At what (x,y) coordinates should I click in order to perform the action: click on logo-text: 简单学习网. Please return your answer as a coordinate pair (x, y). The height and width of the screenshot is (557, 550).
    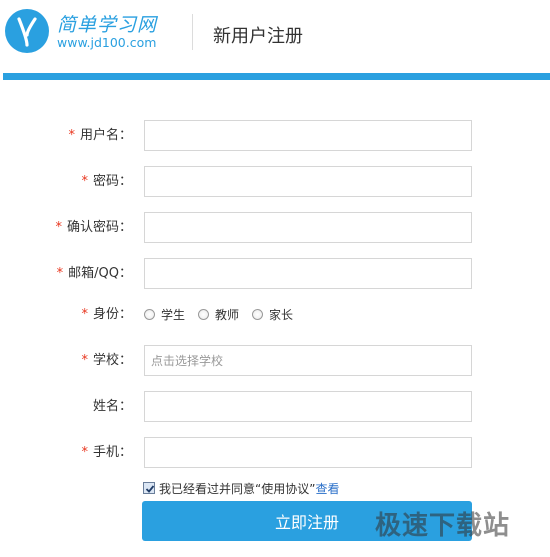
    Looking at the image, I should click on (107, 25).